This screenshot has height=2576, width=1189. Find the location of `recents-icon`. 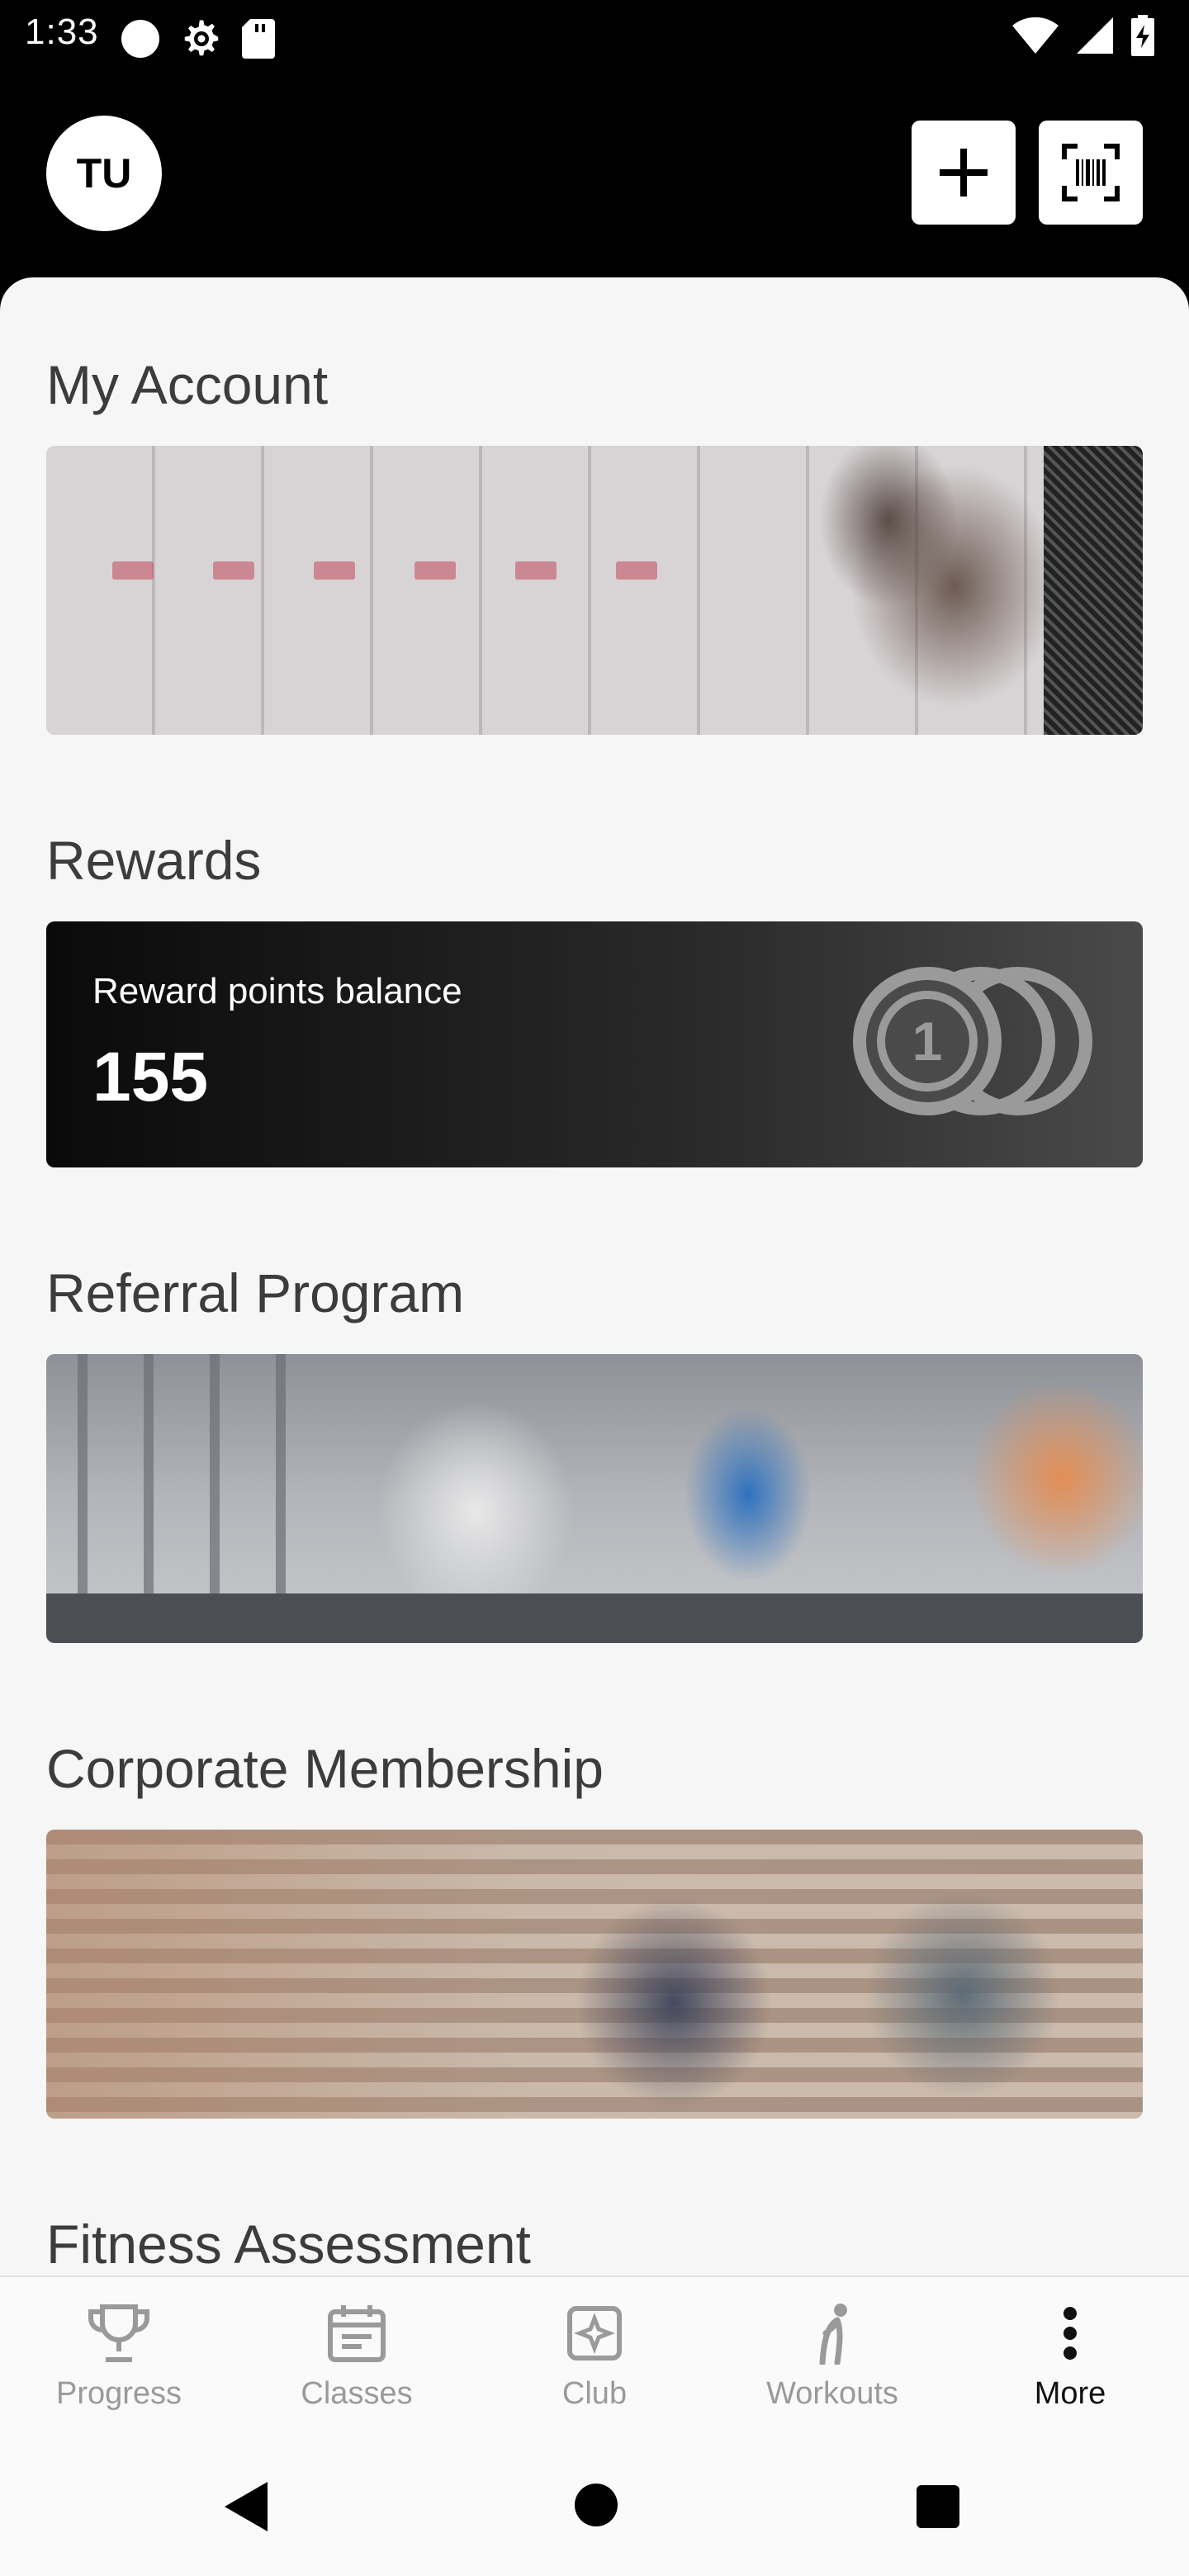

recents-icon is located at coordinates (938, 2506).